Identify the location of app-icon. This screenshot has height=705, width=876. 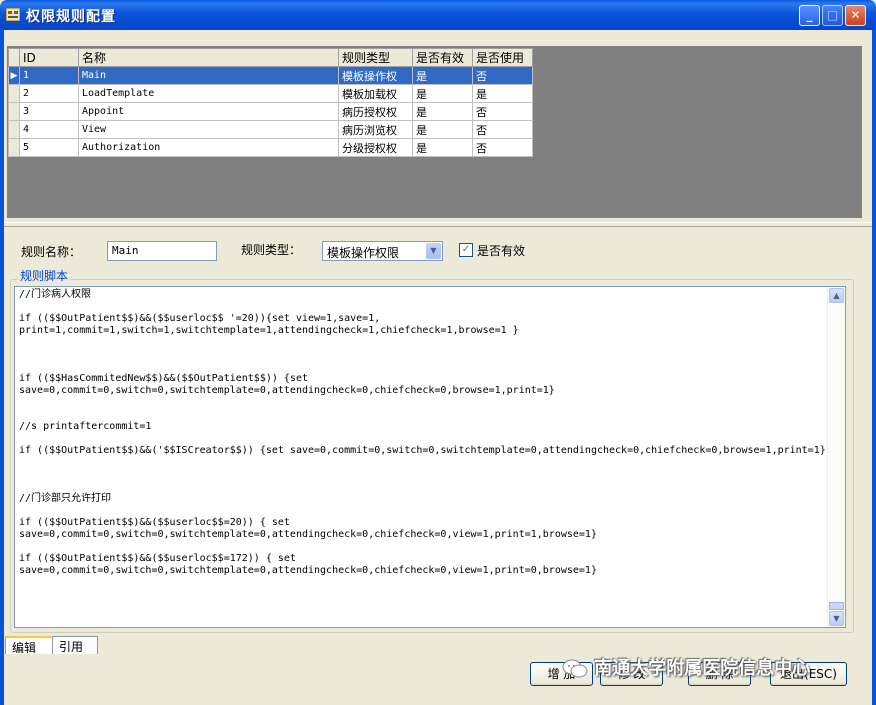
(13, 14).